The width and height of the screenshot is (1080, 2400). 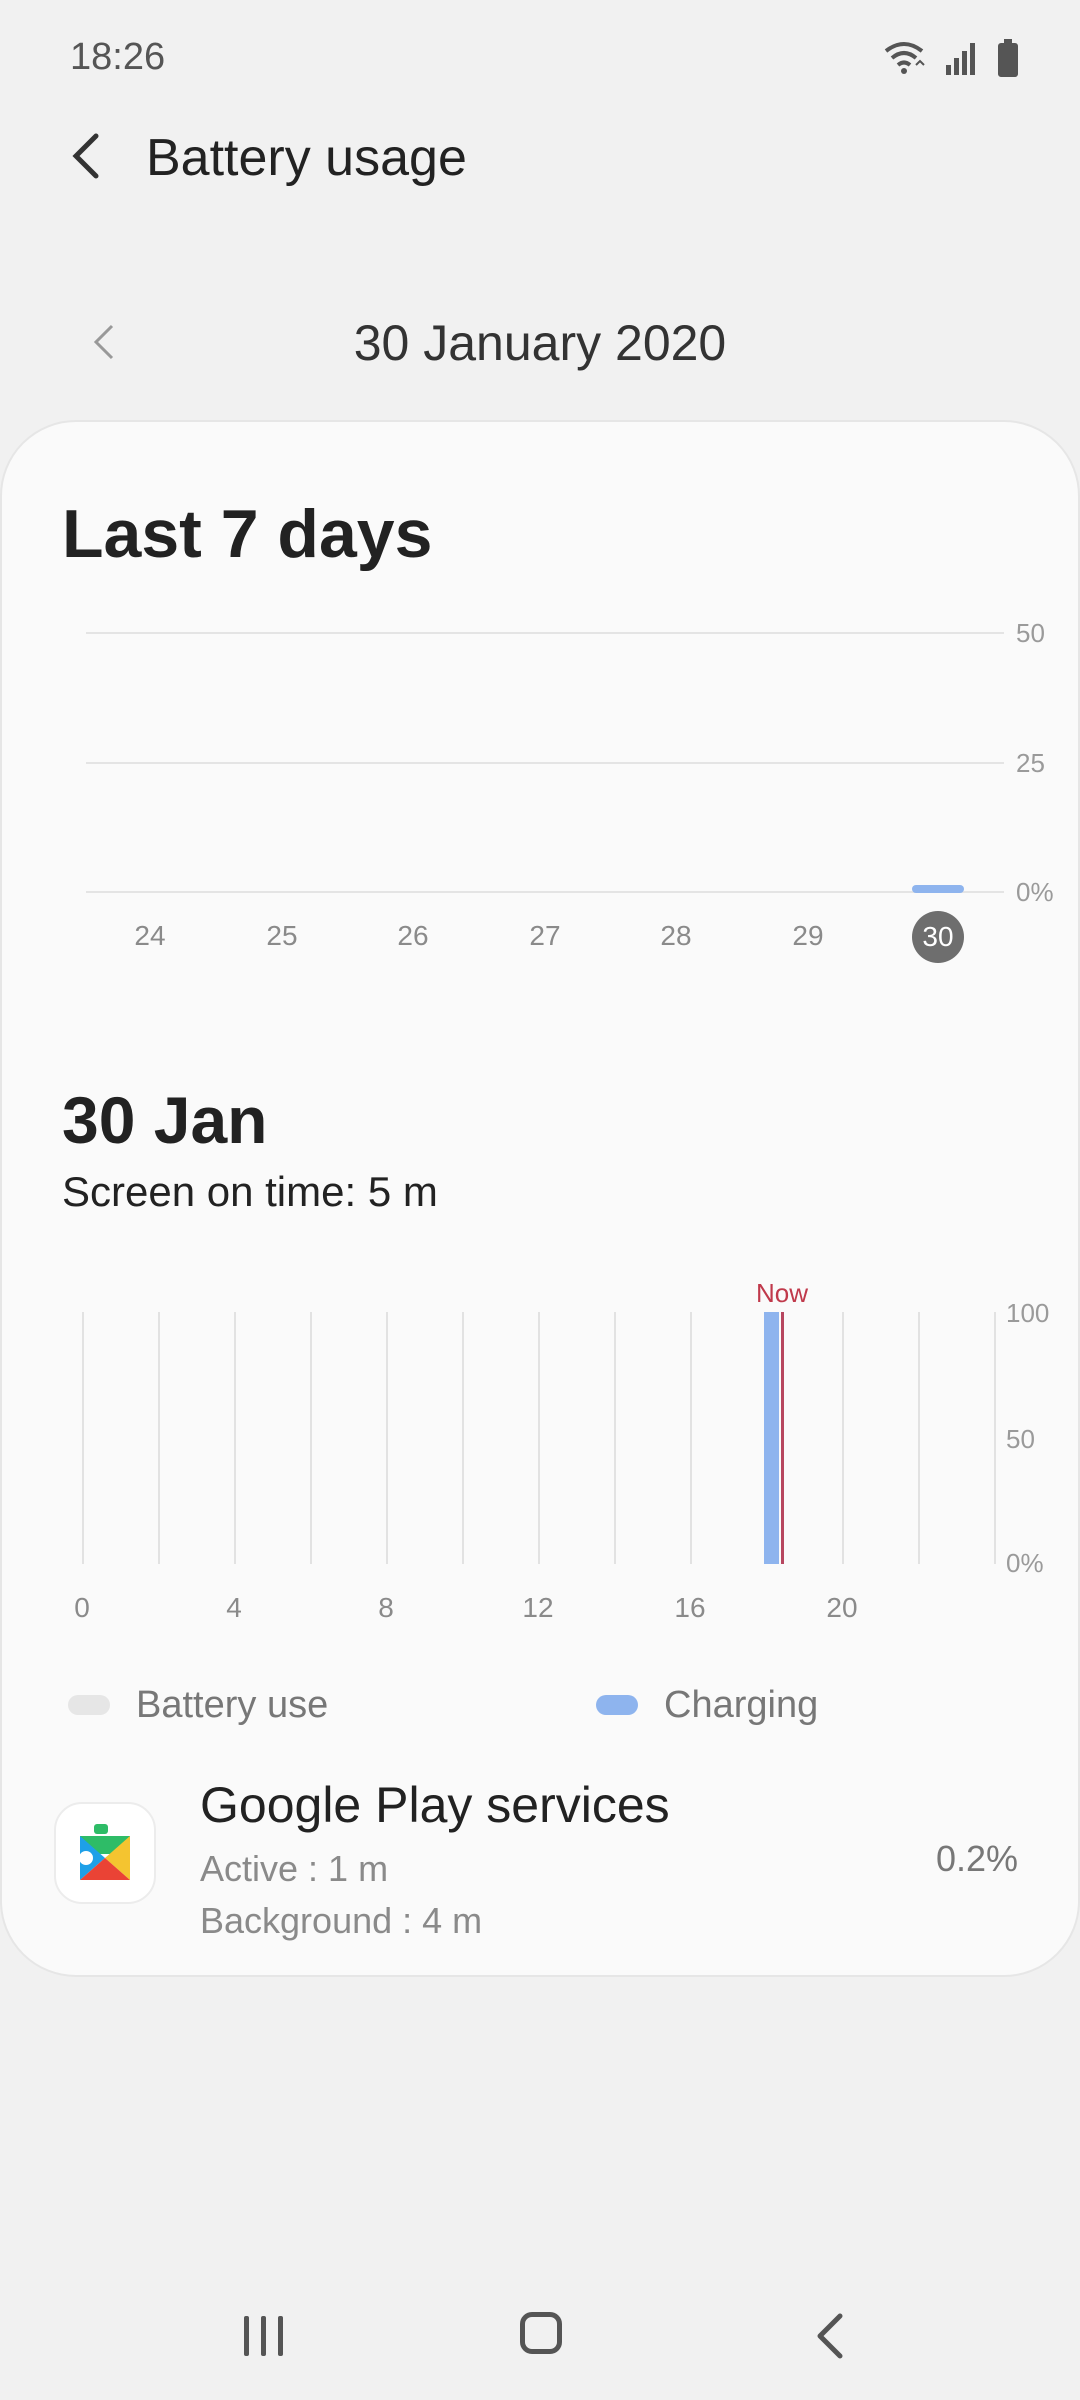 What do you see at coordinates (386, 1607) in the screenshot?
I see `hourly-x-label: 8` at bounding box center [386, 1607].